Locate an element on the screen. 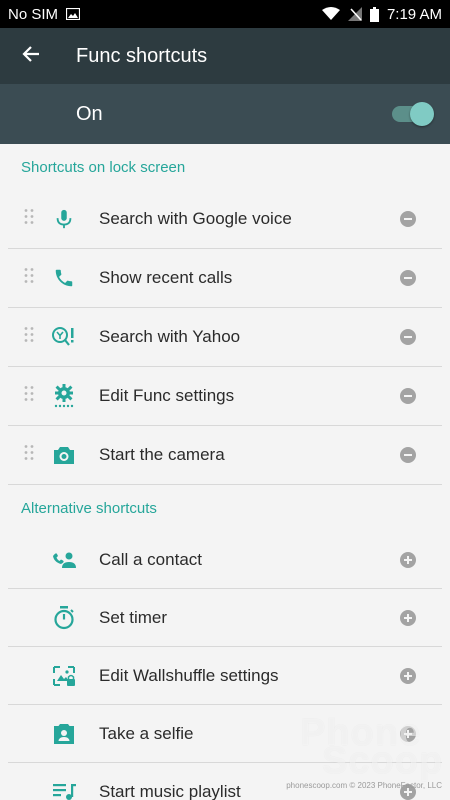 This screenshot has width=450, height=800. clock: 7:19 AM is located at coordinates (414, 14).